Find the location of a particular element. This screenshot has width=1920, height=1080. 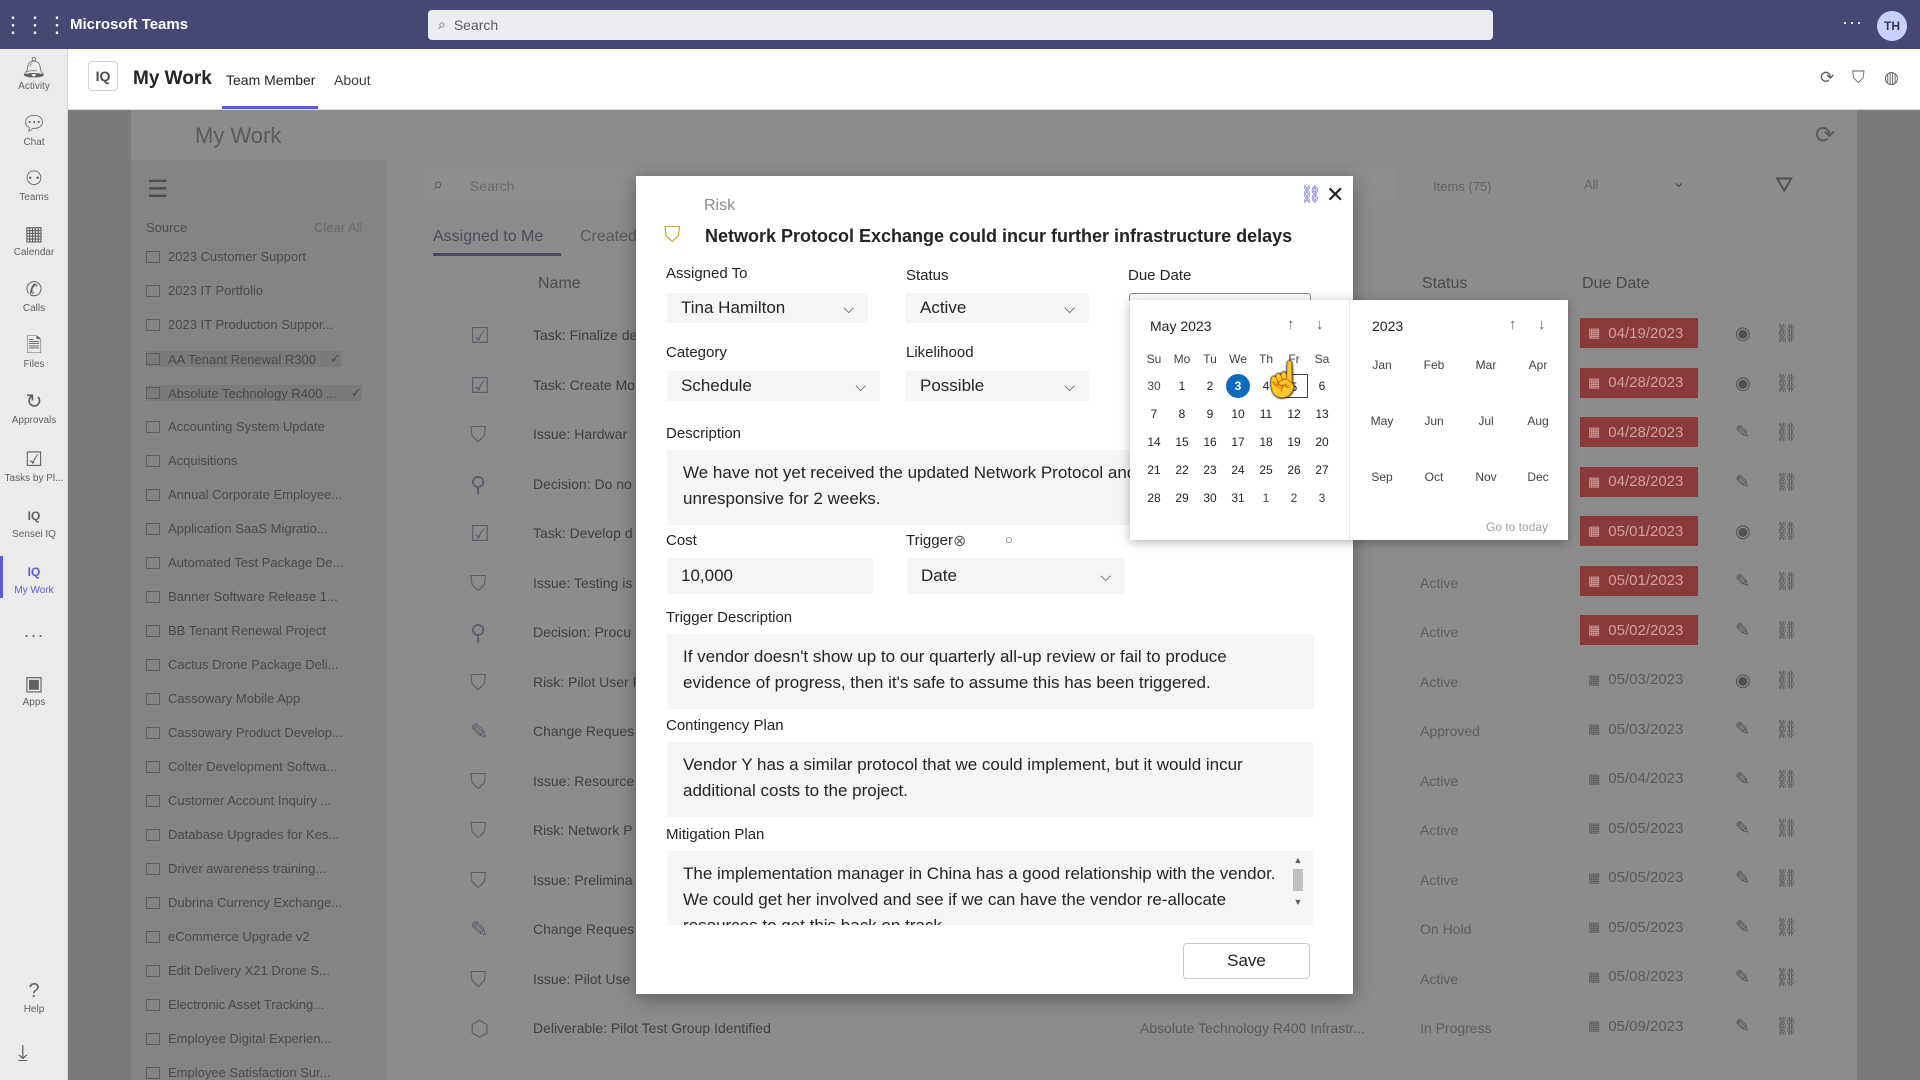

calendar-day: 1 is located at coordinates (1266, 498).